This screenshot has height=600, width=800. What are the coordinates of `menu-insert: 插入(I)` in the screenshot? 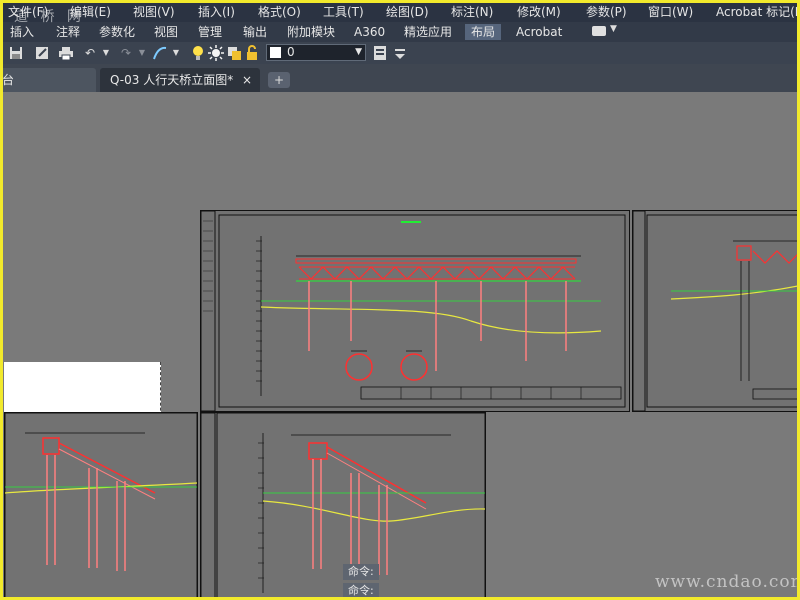 It's located at (216, 11).